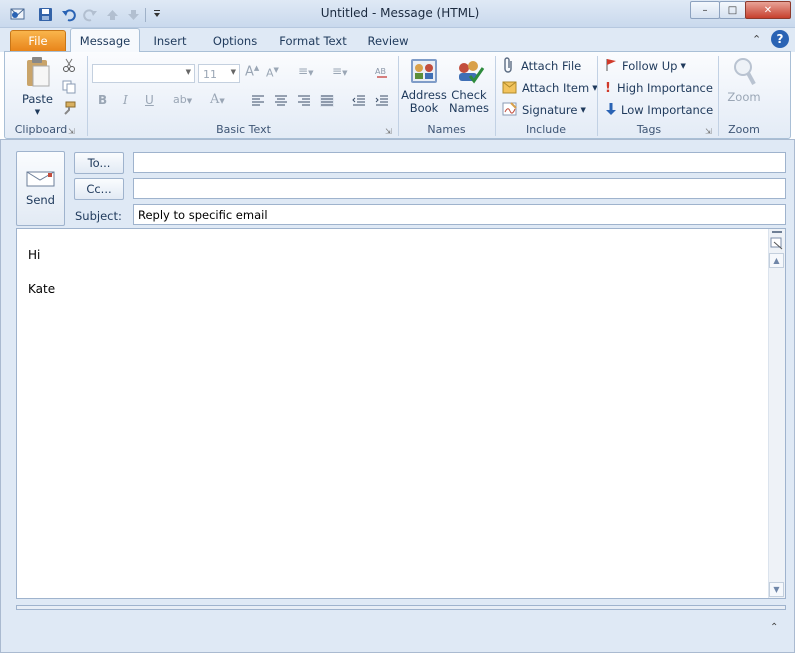 Image resolution: width=795 pixels, height=653 pixels. What do you see at coordinates (105, 40) in the screenshot?
I see `tab-message: Message` at bounding box center [105, 40].